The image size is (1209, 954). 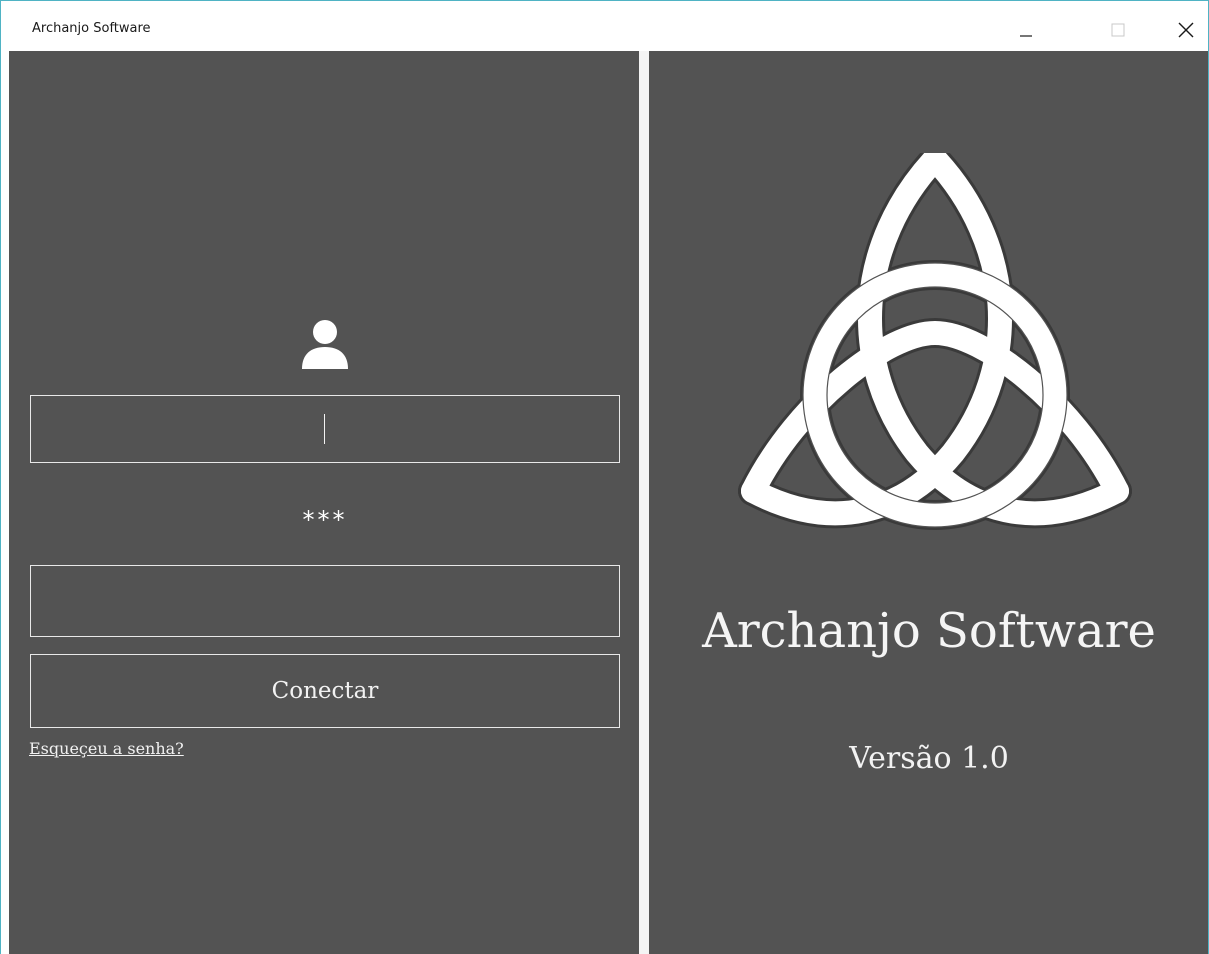 I want to click on text-caret, so click(x=324, y=429).